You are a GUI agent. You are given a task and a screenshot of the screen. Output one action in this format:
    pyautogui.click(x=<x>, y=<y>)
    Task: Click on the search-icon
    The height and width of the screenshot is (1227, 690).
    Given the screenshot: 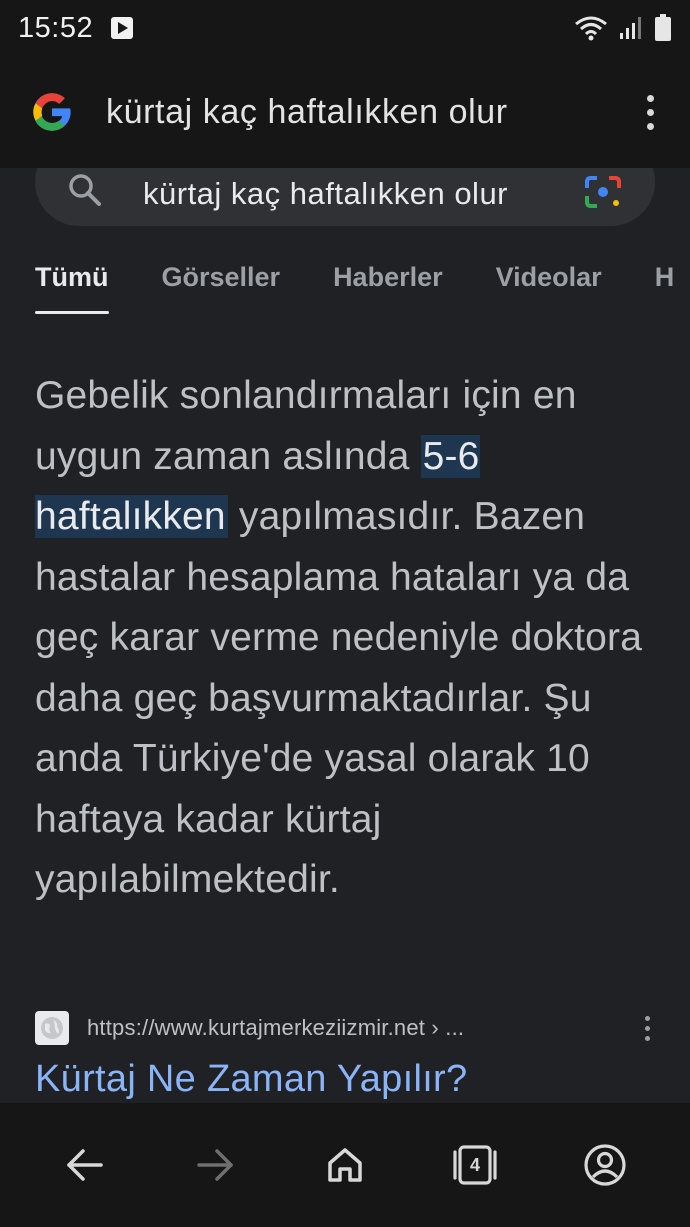 What is the action you would take?
    pyautogui.click(x=85, y=190)
    